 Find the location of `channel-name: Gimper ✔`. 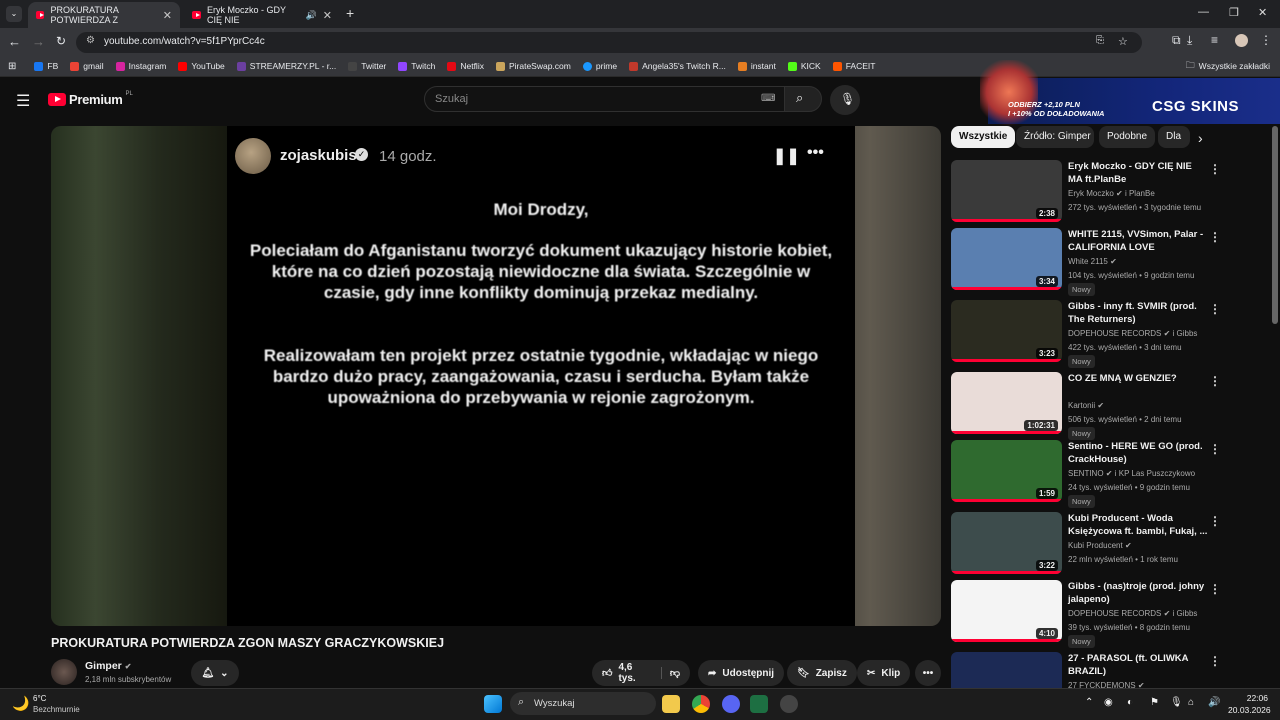

channel-name: Gimper ✔ is located at coordinates (108, 666).